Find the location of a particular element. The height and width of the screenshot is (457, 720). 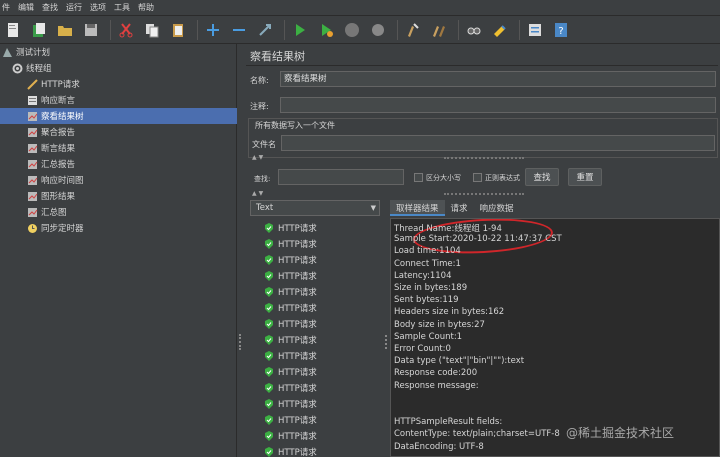

main-splitter is located at coordinates (240, 250).